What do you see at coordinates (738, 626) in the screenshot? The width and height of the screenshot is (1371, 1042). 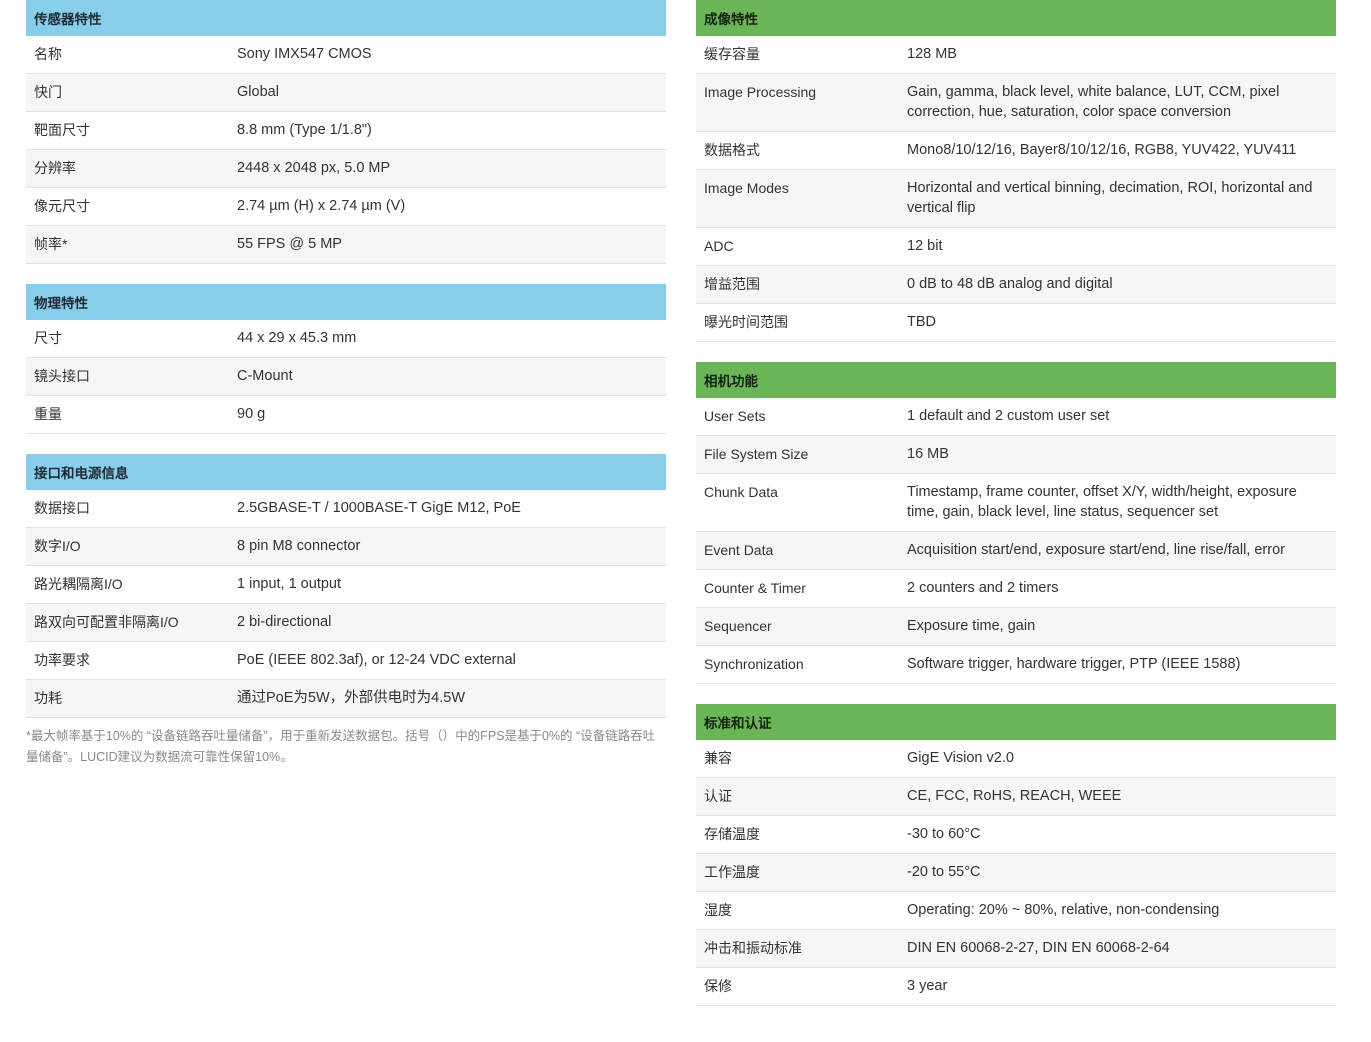 I see `spec-label: Sequencer` at bounding box center [738, 626].